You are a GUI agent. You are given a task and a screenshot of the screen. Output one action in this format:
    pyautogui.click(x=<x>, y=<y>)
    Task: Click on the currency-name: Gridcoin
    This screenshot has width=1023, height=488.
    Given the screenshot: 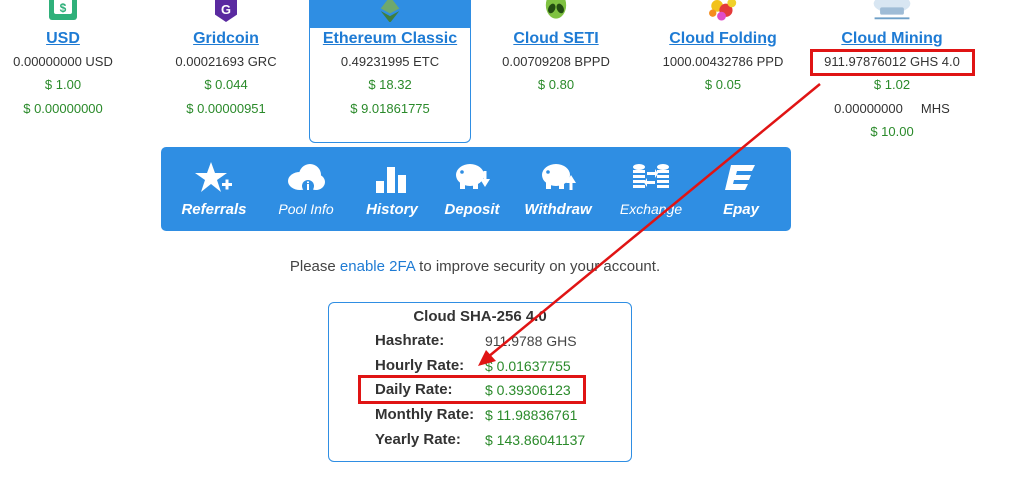 What is the action you would take?
    pyautogui.click(x=226, y=39)
    